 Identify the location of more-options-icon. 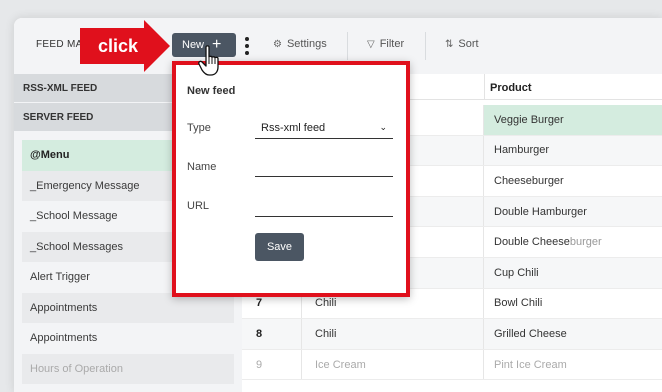
(247, 46).